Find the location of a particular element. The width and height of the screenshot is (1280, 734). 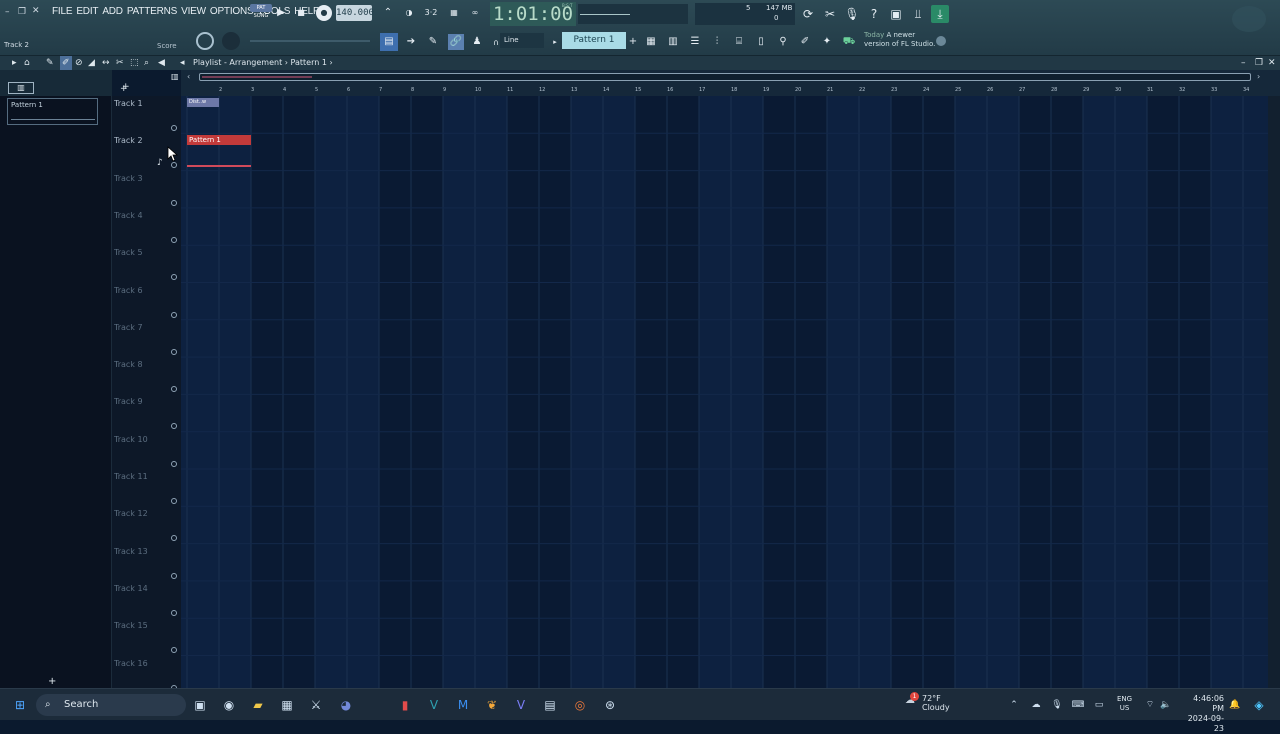

main-slider is located at coordinates (310, 41).